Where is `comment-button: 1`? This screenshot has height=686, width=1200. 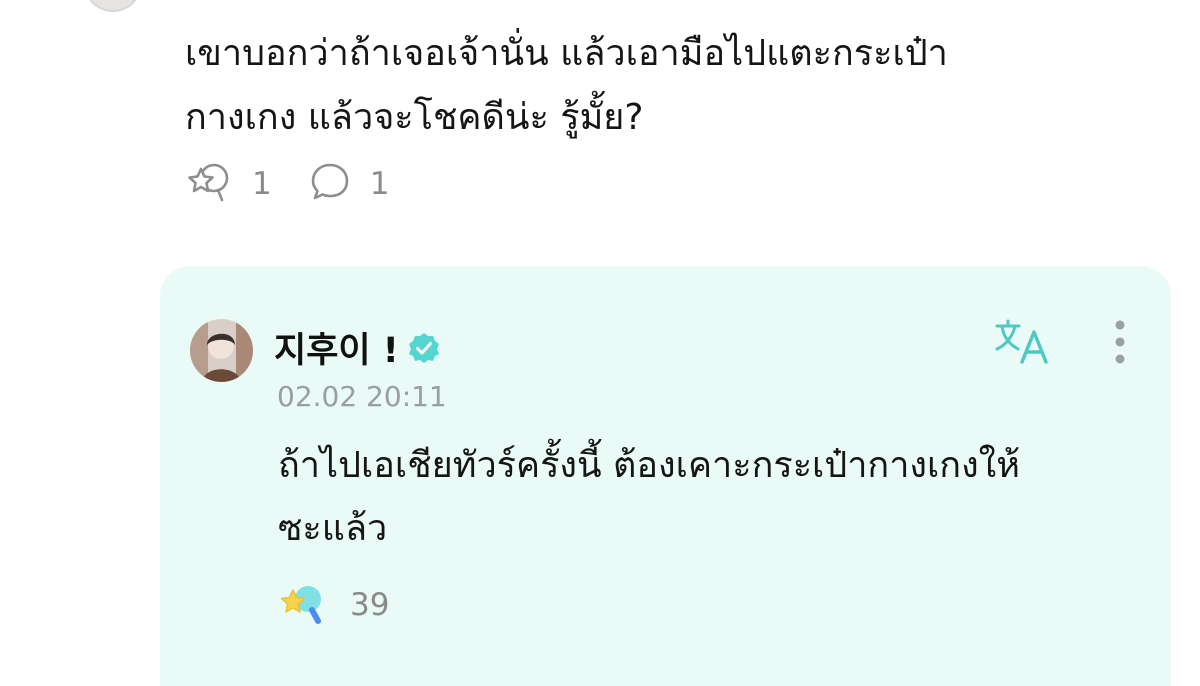 comment-button: 1 is located at coordinates (349, 184).